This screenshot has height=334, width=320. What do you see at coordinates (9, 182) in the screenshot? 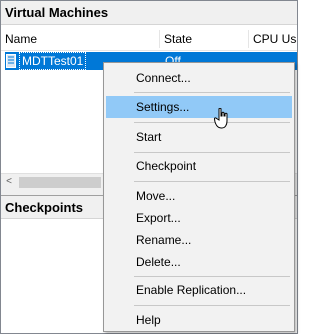
I see `scroll-left-arrow: <` at bounding box center [9, 182].